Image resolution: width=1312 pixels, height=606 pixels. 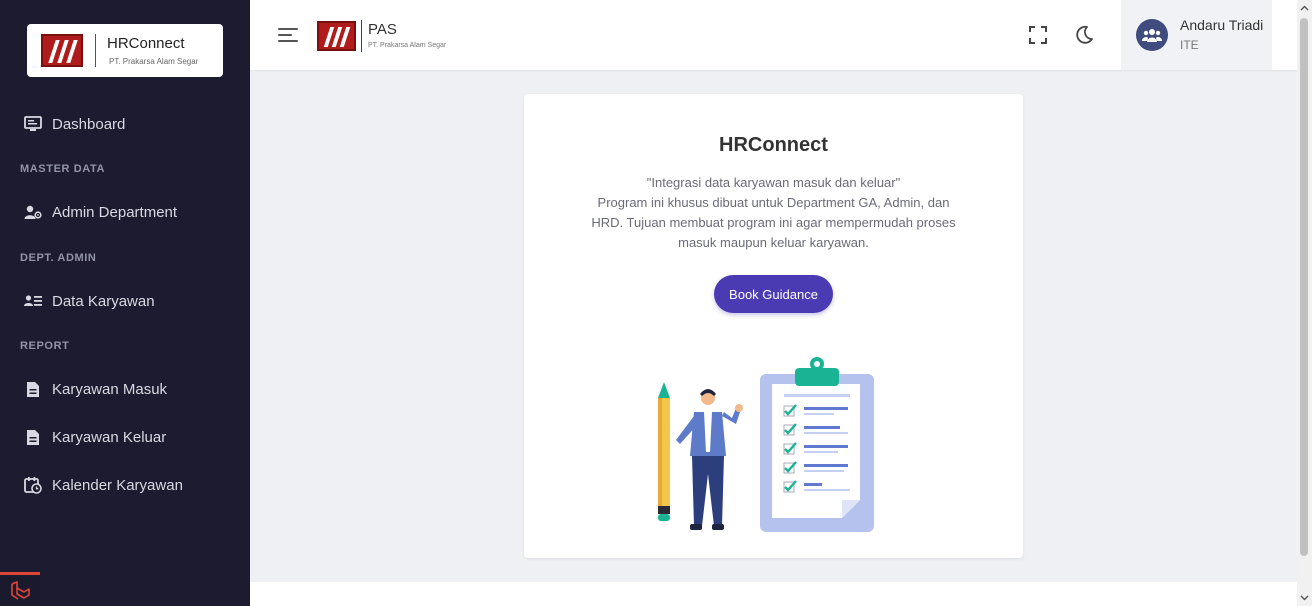 I want to click on brand-subtitle: PT. Prakarsa Alam Segar, so click(x=154, y=61).